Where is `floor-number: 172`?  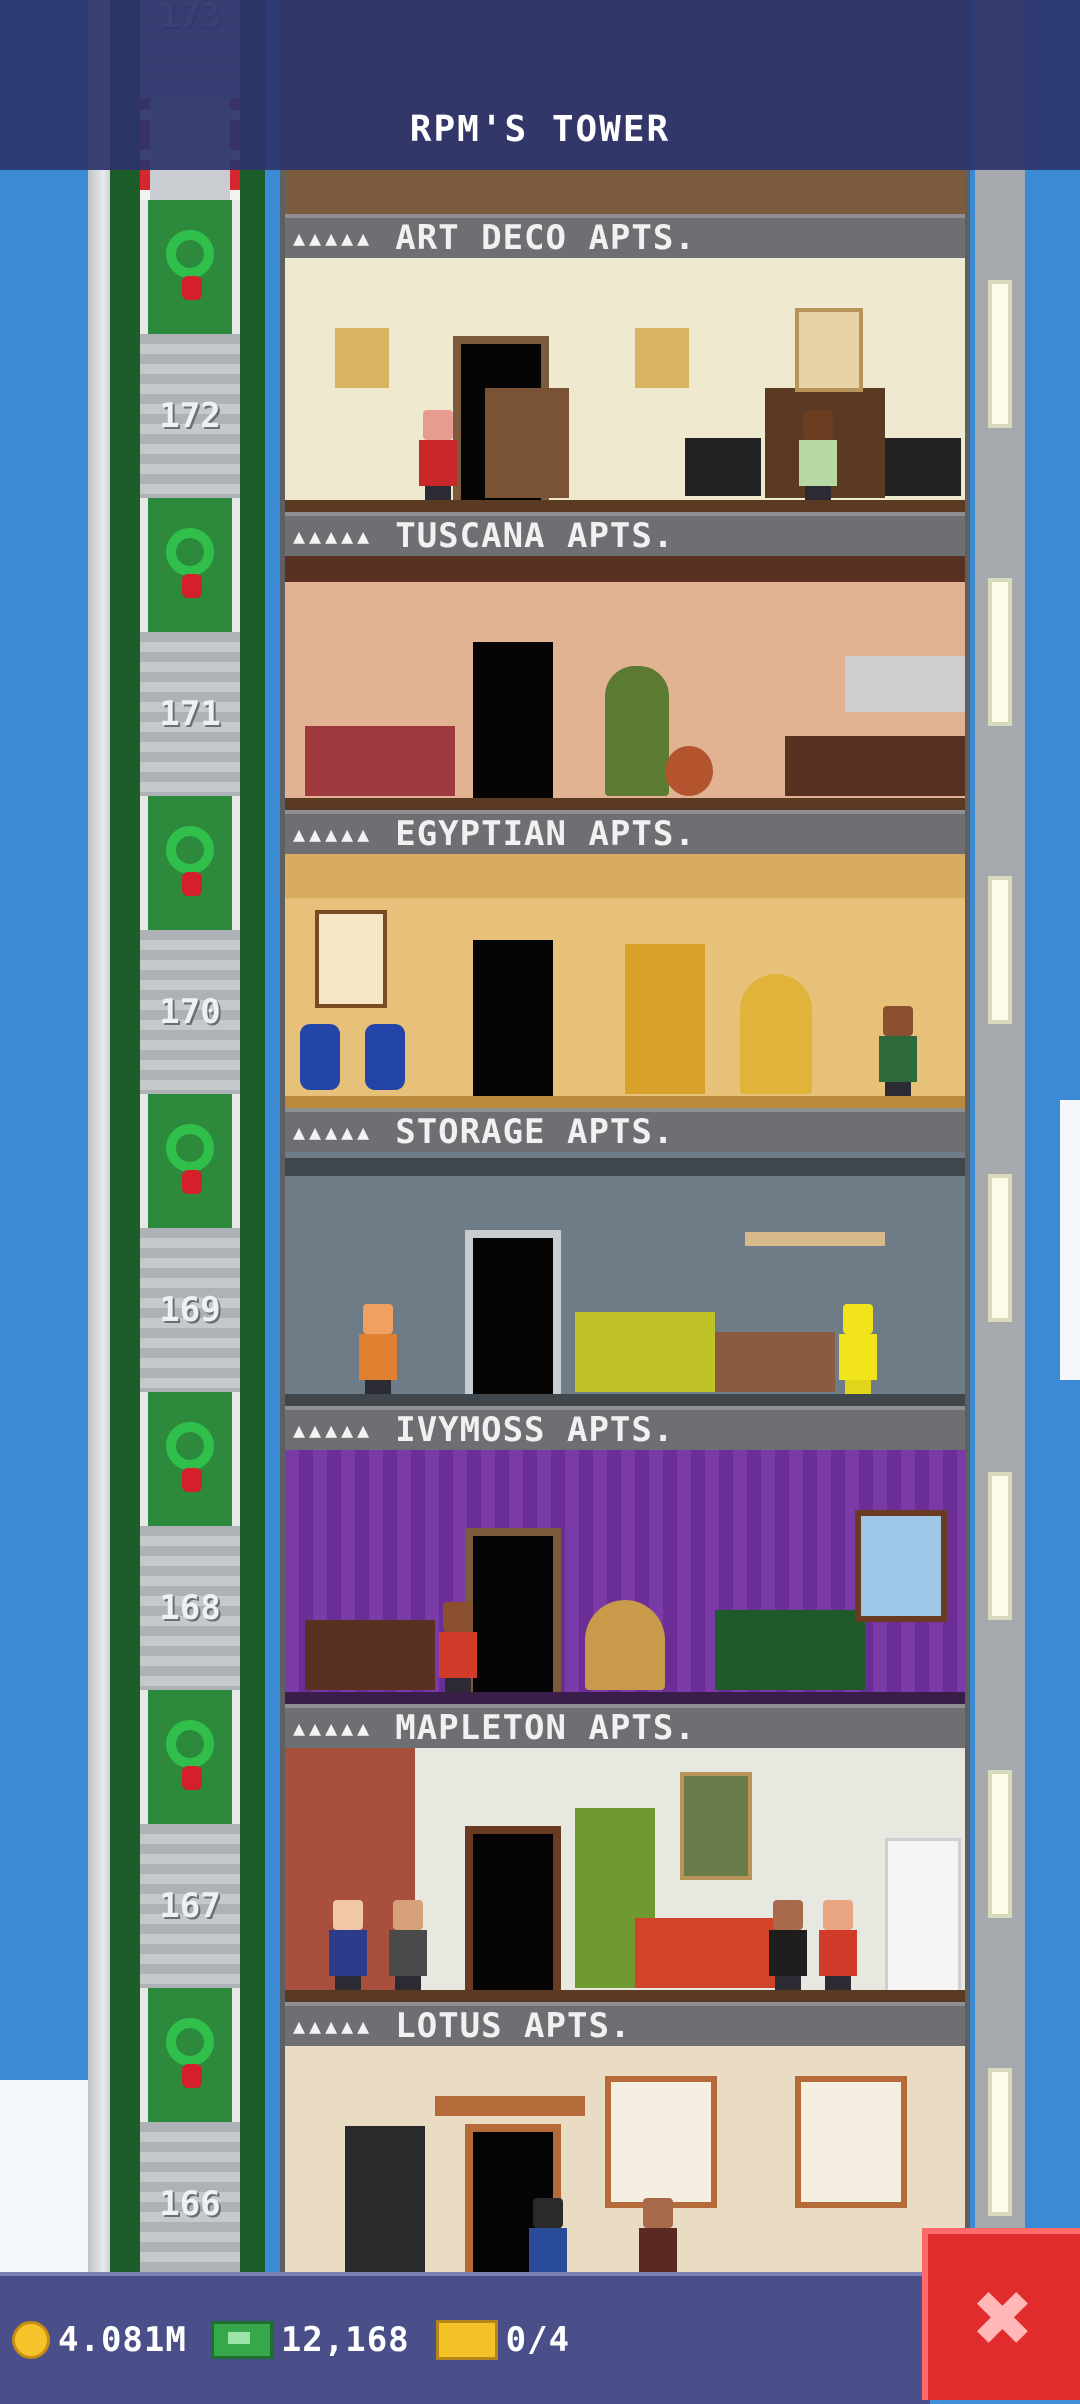
floor-number: 172 is located at coordinates (190, 416).